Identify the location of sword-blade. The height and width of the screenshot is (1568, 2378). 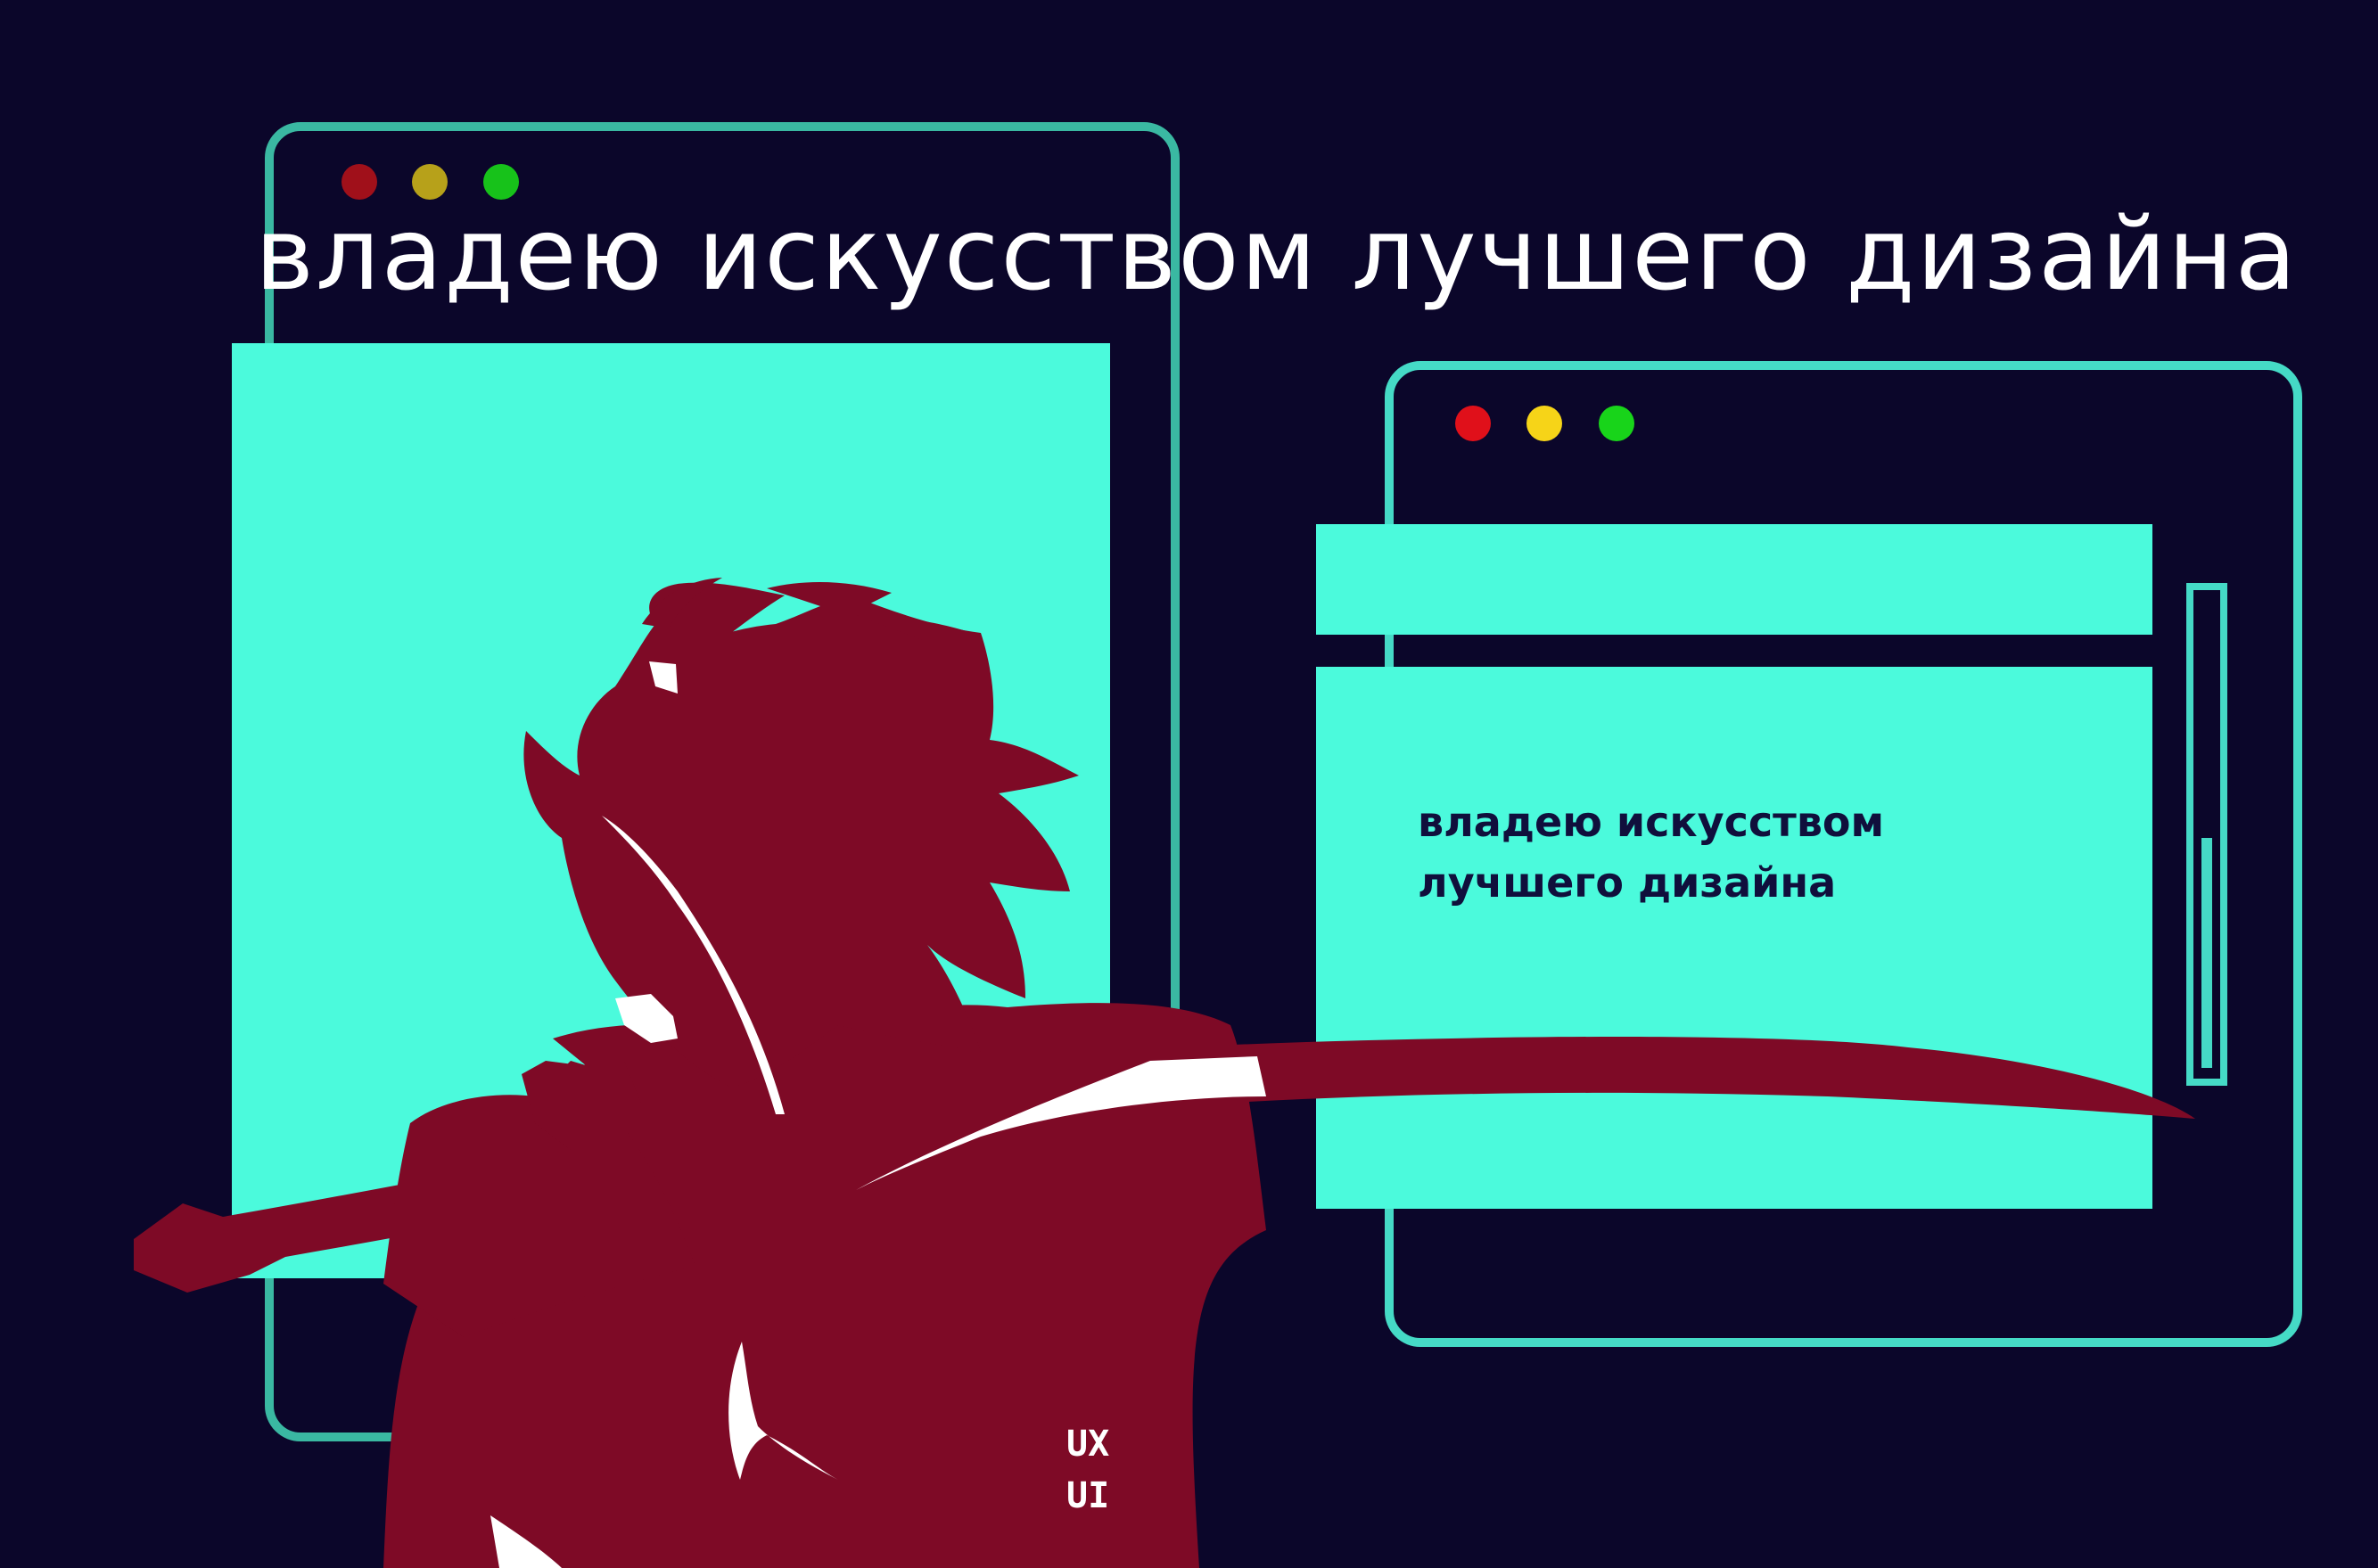
(1681, 1078).